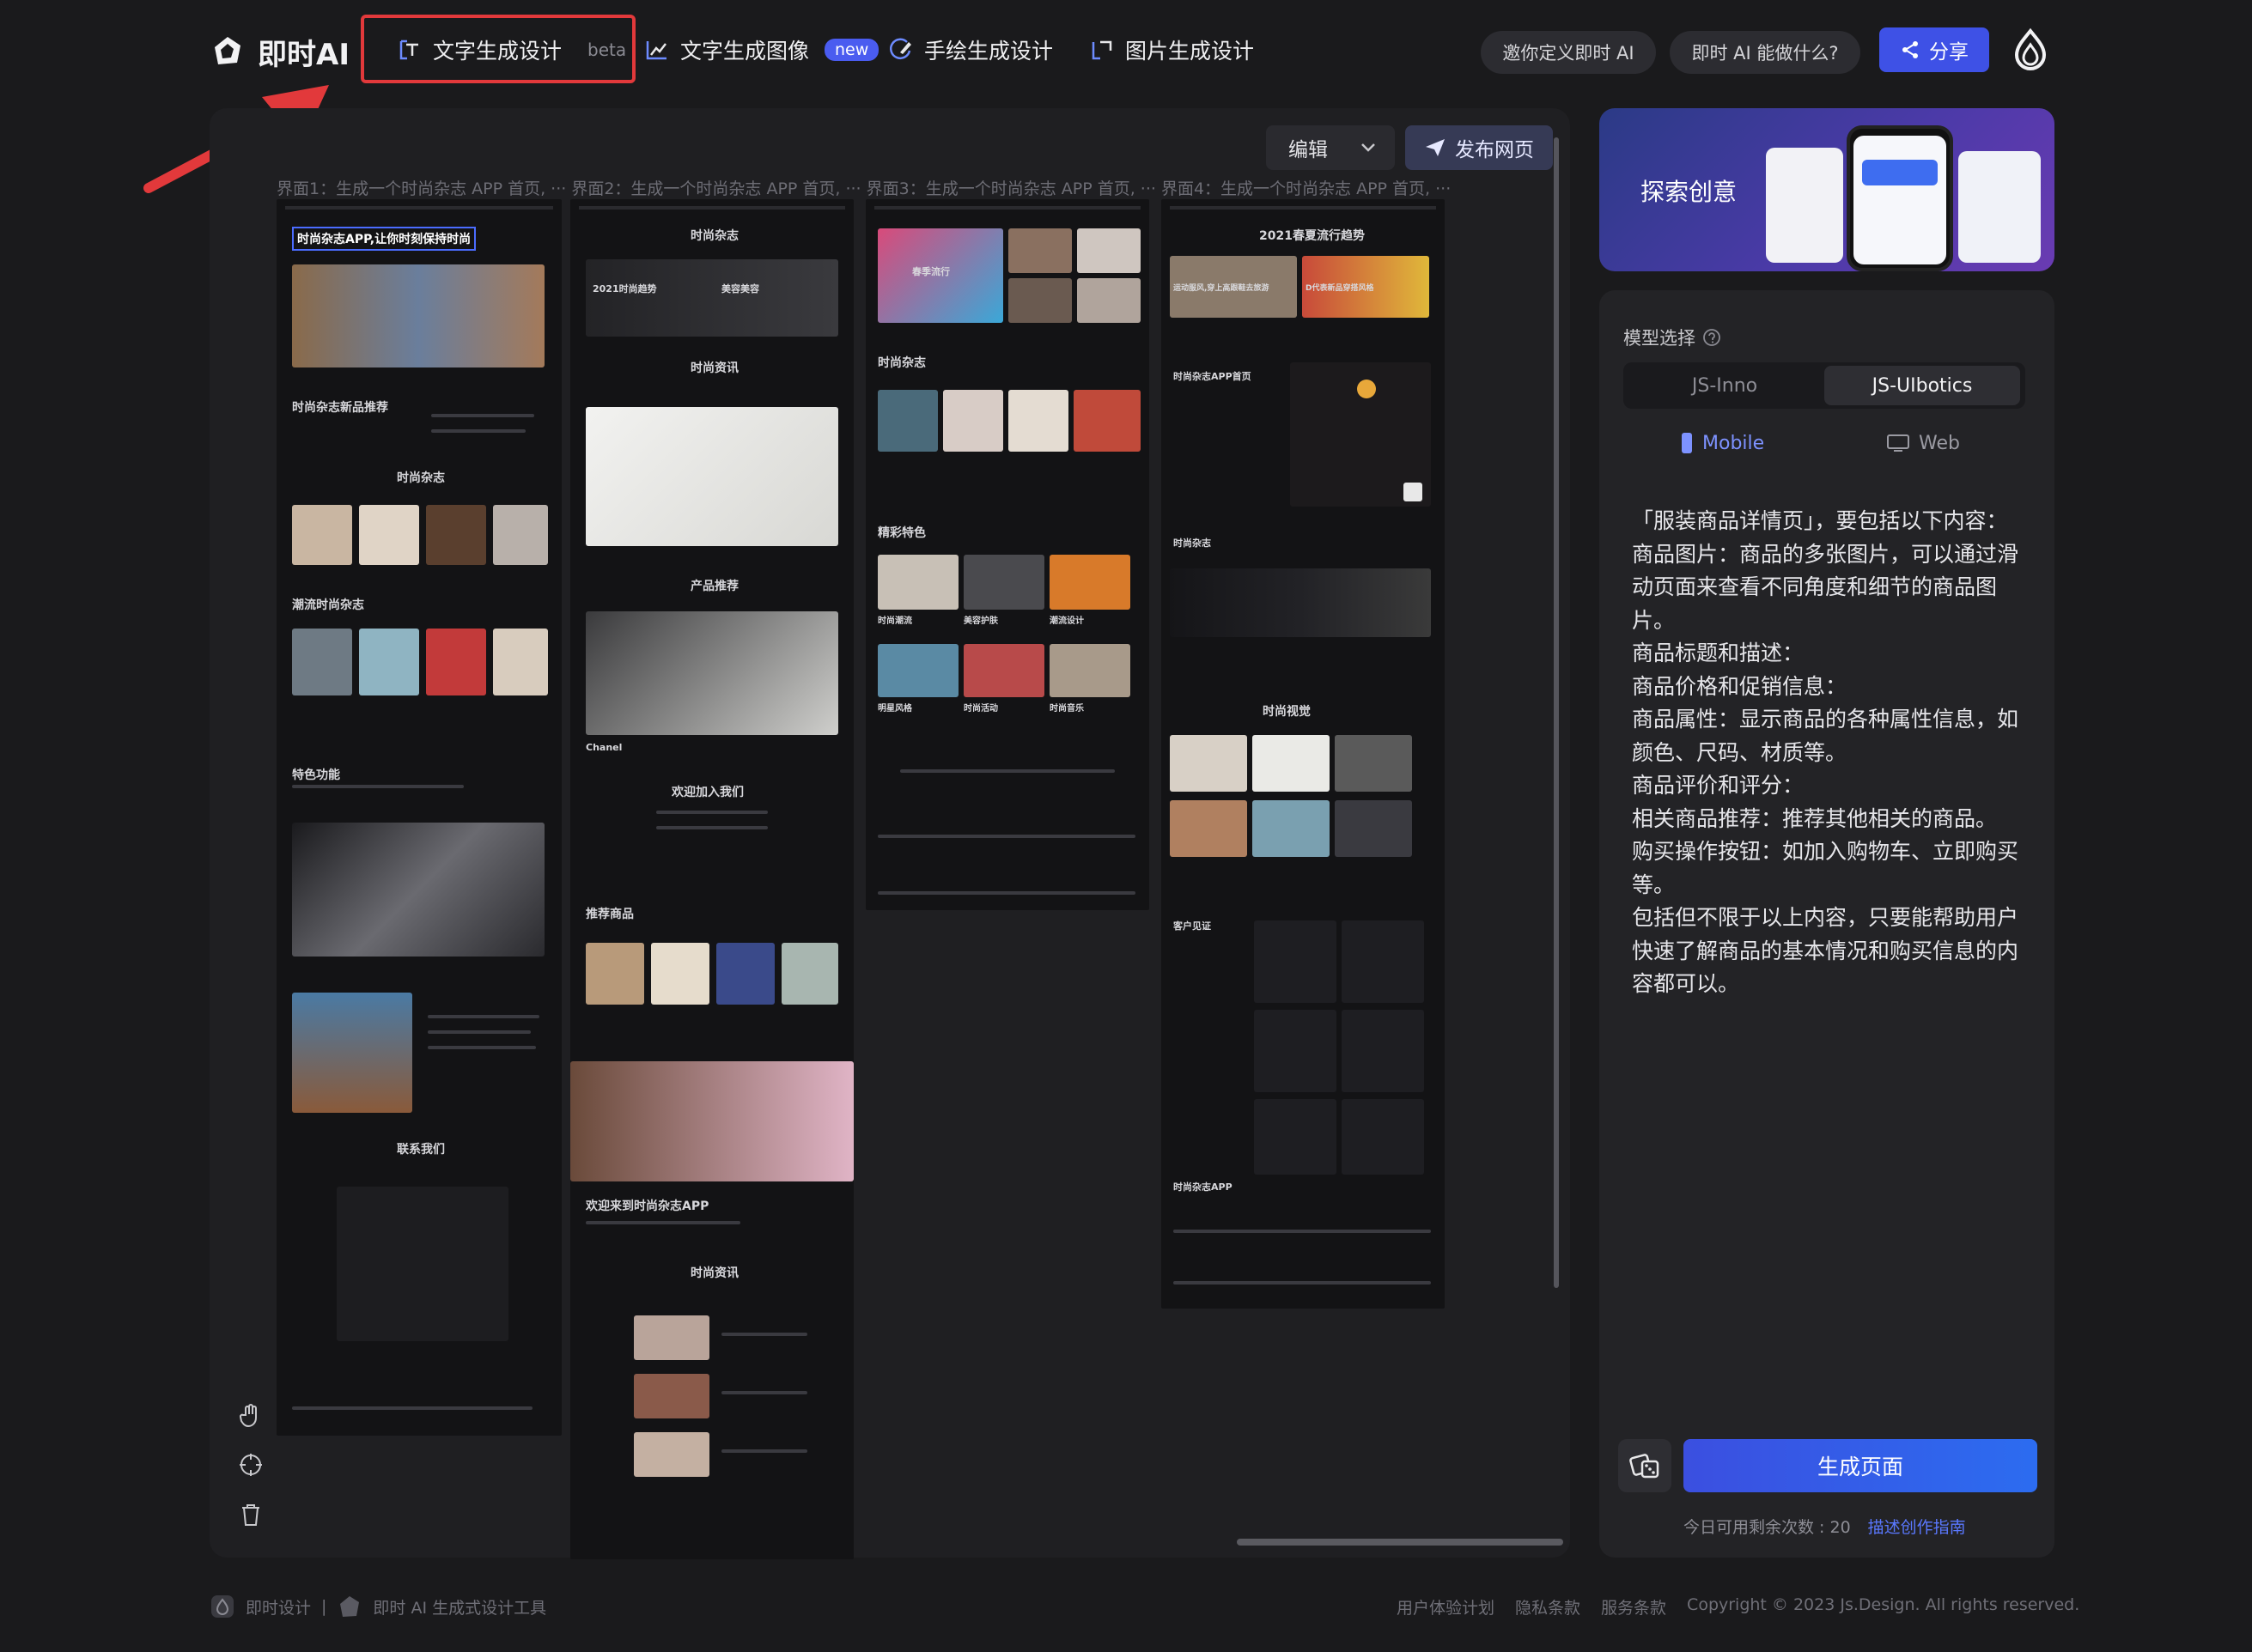 The width and height of the screenshot is (2252, 1652). Describe the element at coordinates (981, 621) in the screenshot. I see `feature-label: 美容护肤` at that location.